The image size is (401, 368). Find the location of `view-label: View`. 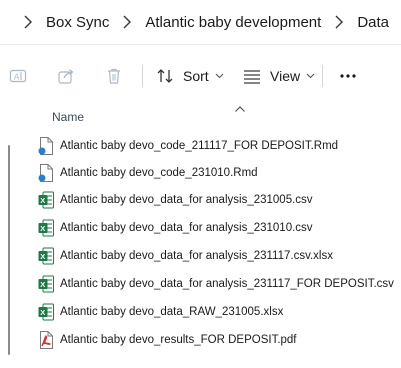

view-label: View is located at coordinates (285, 76).